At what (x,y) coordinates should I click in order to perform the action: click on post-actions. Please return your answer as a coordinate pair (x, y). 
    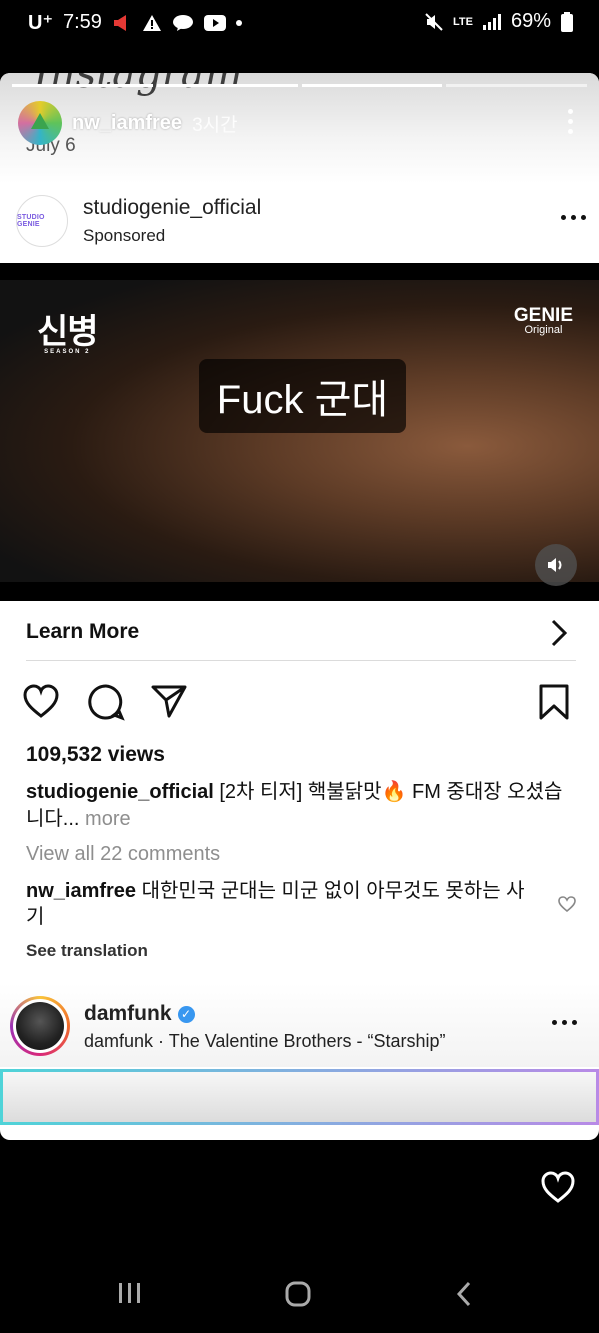
    Looking at the image, I should click on (296, 703).